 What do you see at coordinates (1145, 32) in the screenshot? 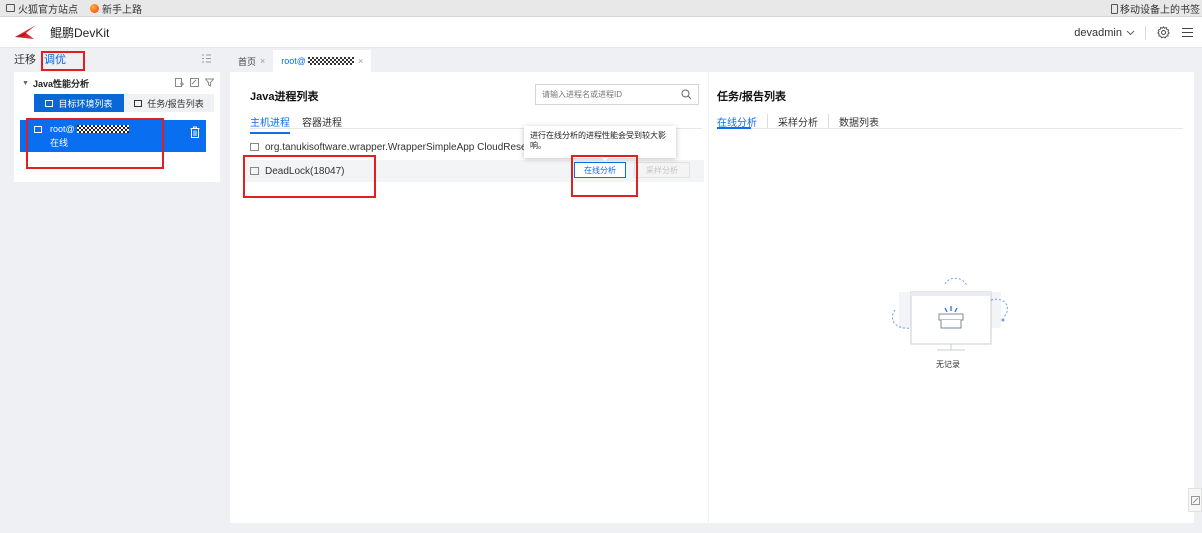
I see `header-divider` at bounding box center [1145, 32].